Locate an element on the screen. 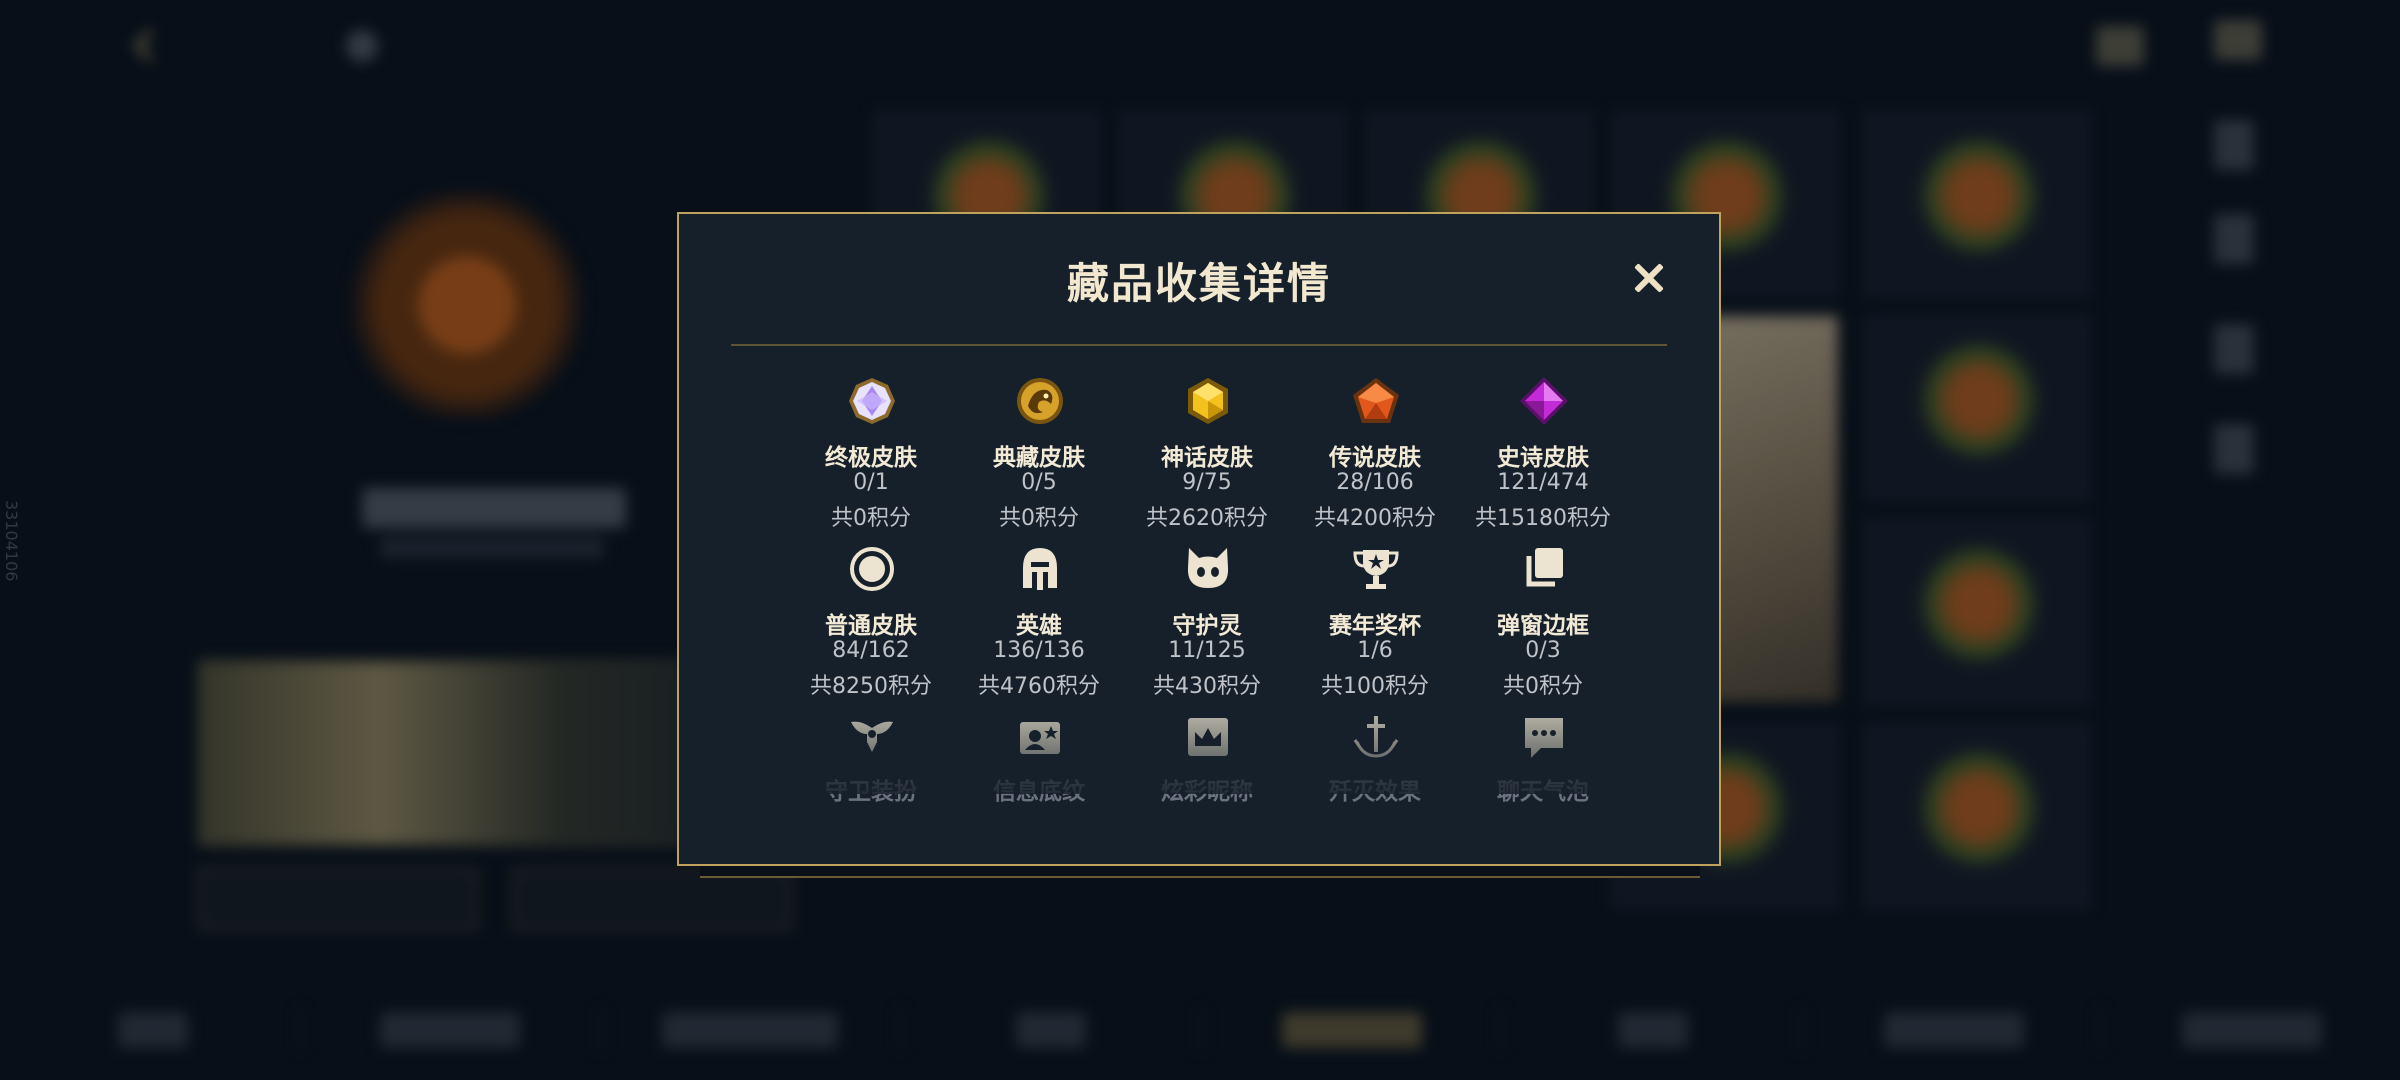 Image resolution: width=2400 pixels, height=1080 pixels. item-name: 聊天气泡 is located at coordinates (1543, 792).